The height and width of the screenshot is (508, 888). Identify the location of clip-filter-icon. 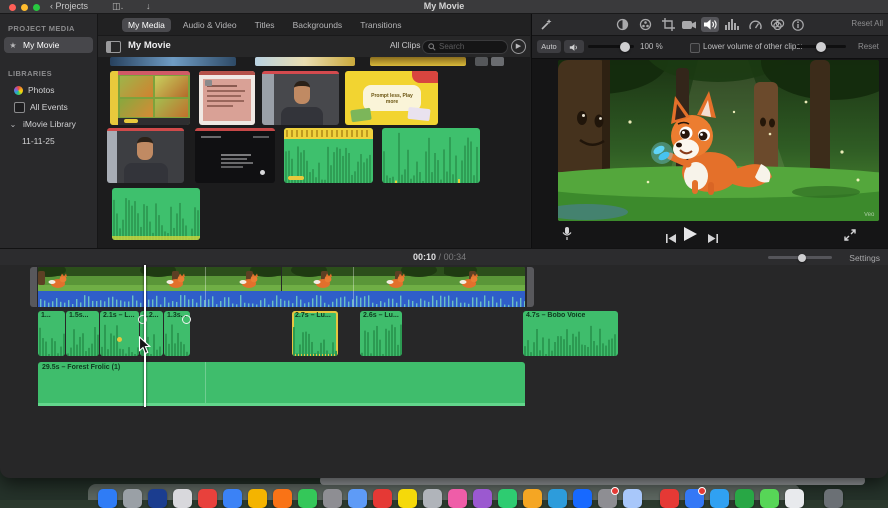
(777, 24).